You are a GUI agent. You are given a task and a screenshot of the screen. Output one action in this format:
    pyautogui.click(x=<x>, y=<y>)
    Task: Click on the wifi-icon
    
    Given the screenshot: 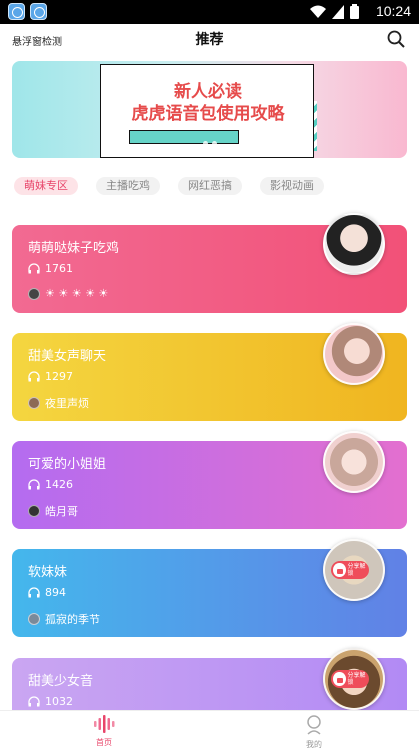 What is the action you would take?
    pyautogui.click(x=318, y=11)
    